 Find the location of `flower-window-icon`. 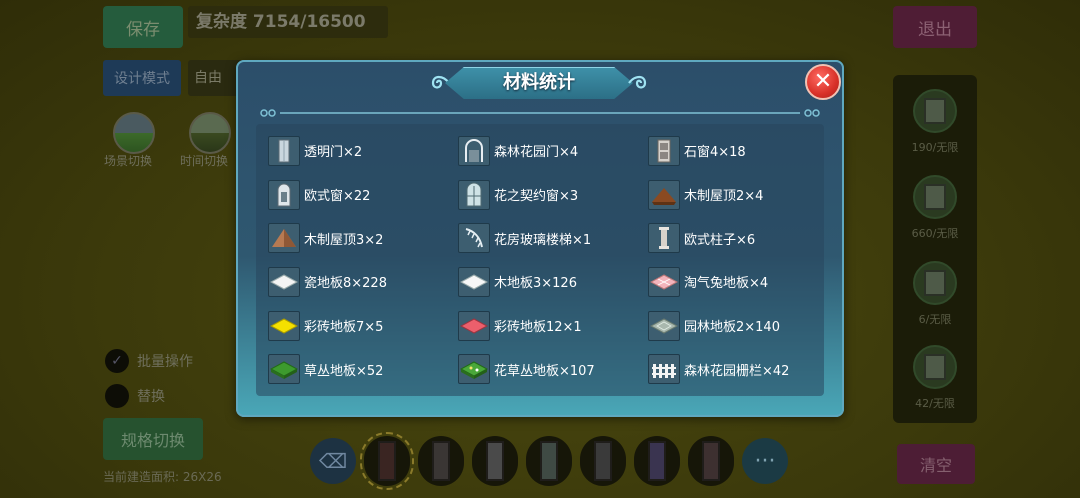

flower-window-icon is located at coordinates (474, 194).